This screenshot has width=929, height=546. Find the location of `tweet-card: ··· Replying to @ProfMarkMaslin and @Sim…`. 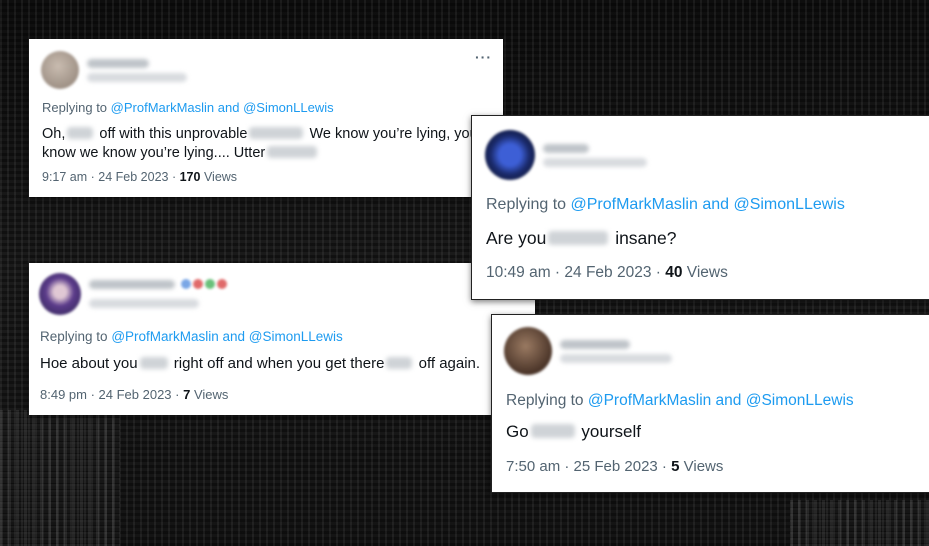

tweet-card: ··· Replying to @ProfMarkMaslin and @Sim… is located at coordinates (266, 118).